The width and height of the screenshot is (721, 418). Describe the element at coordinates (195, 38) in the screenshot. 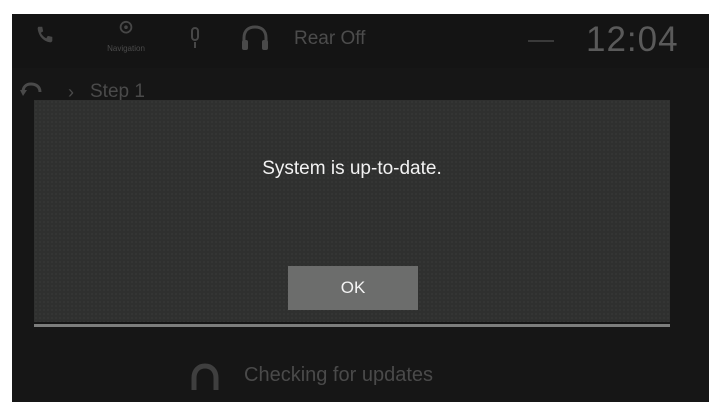

I see `microphone-icon` at that location.